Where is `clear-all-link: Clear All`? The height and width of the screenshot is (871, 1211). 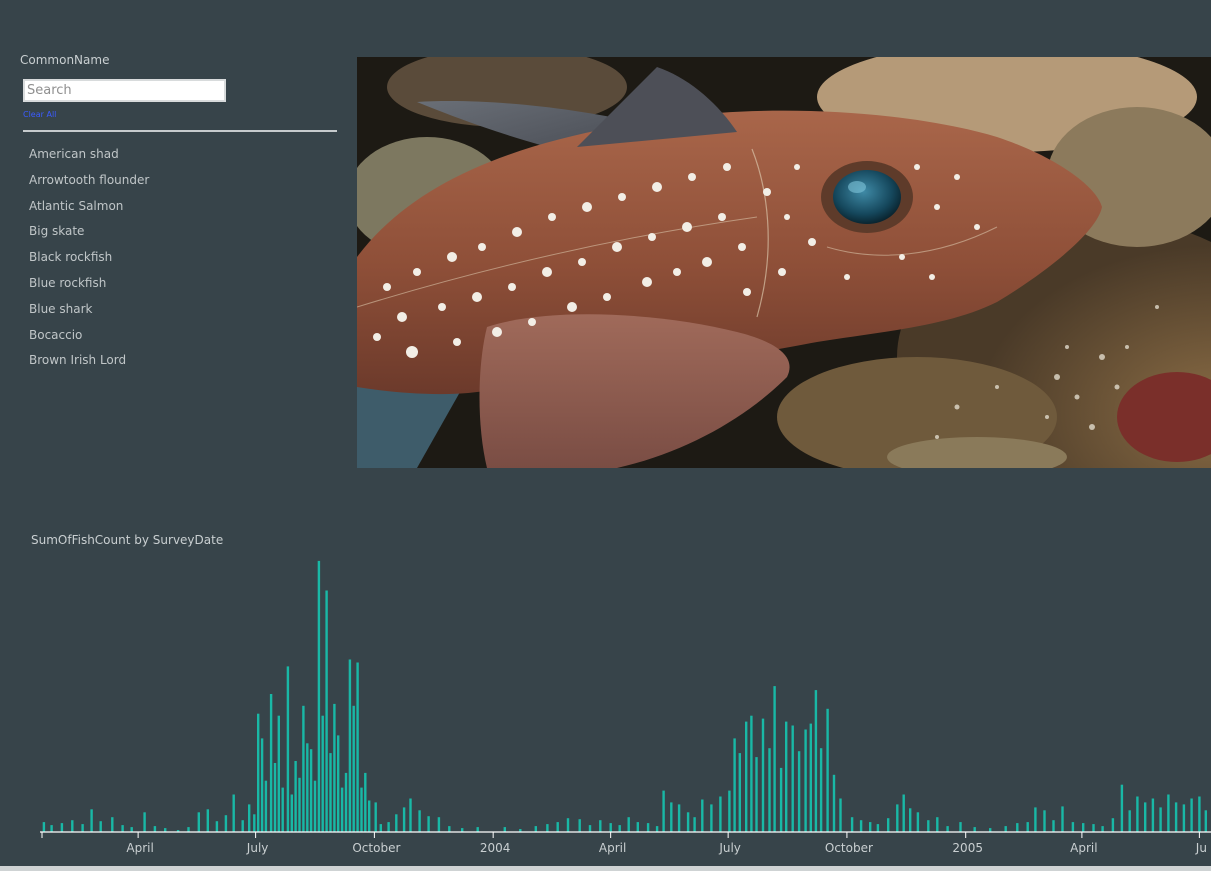 clear-all-link: Clear All is located at coordinates (39, 114).